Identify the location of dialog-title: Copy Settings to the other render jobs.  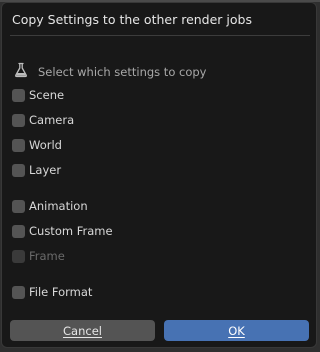
(132, 19).